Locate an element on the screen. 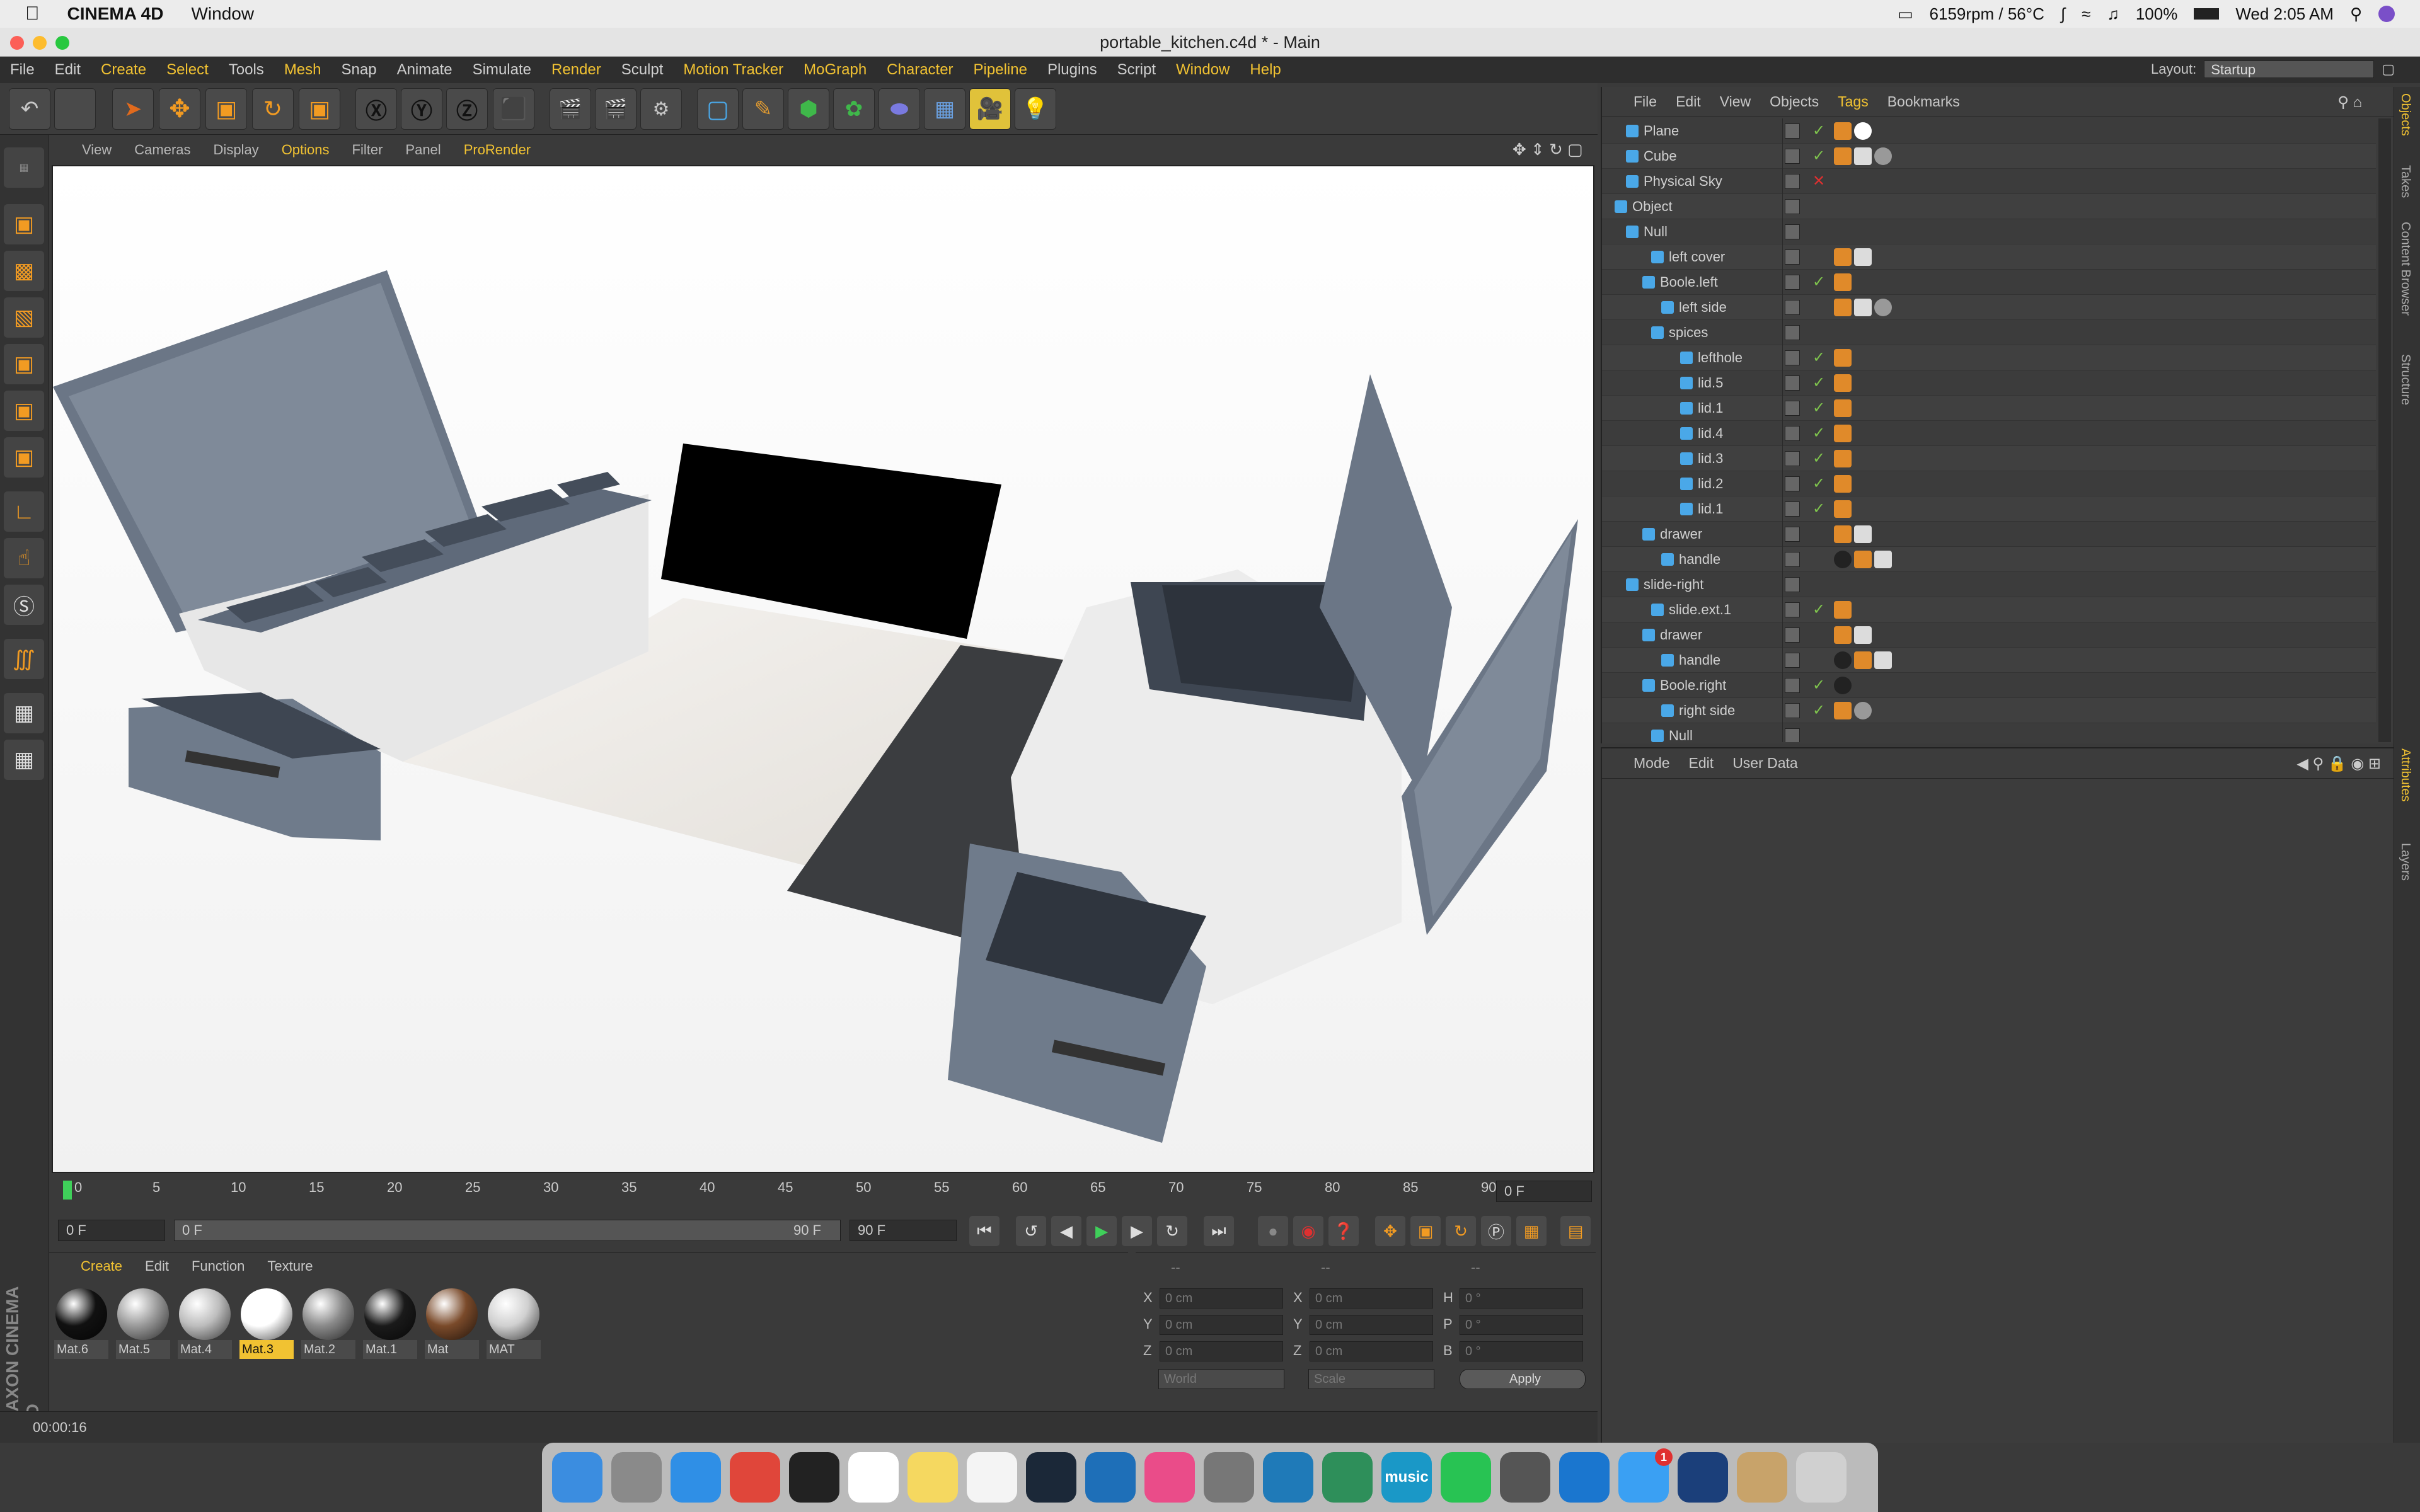 This screenshot has height=1512, width=2420. object-menu-file: File is located at coordinates (1645, 101).